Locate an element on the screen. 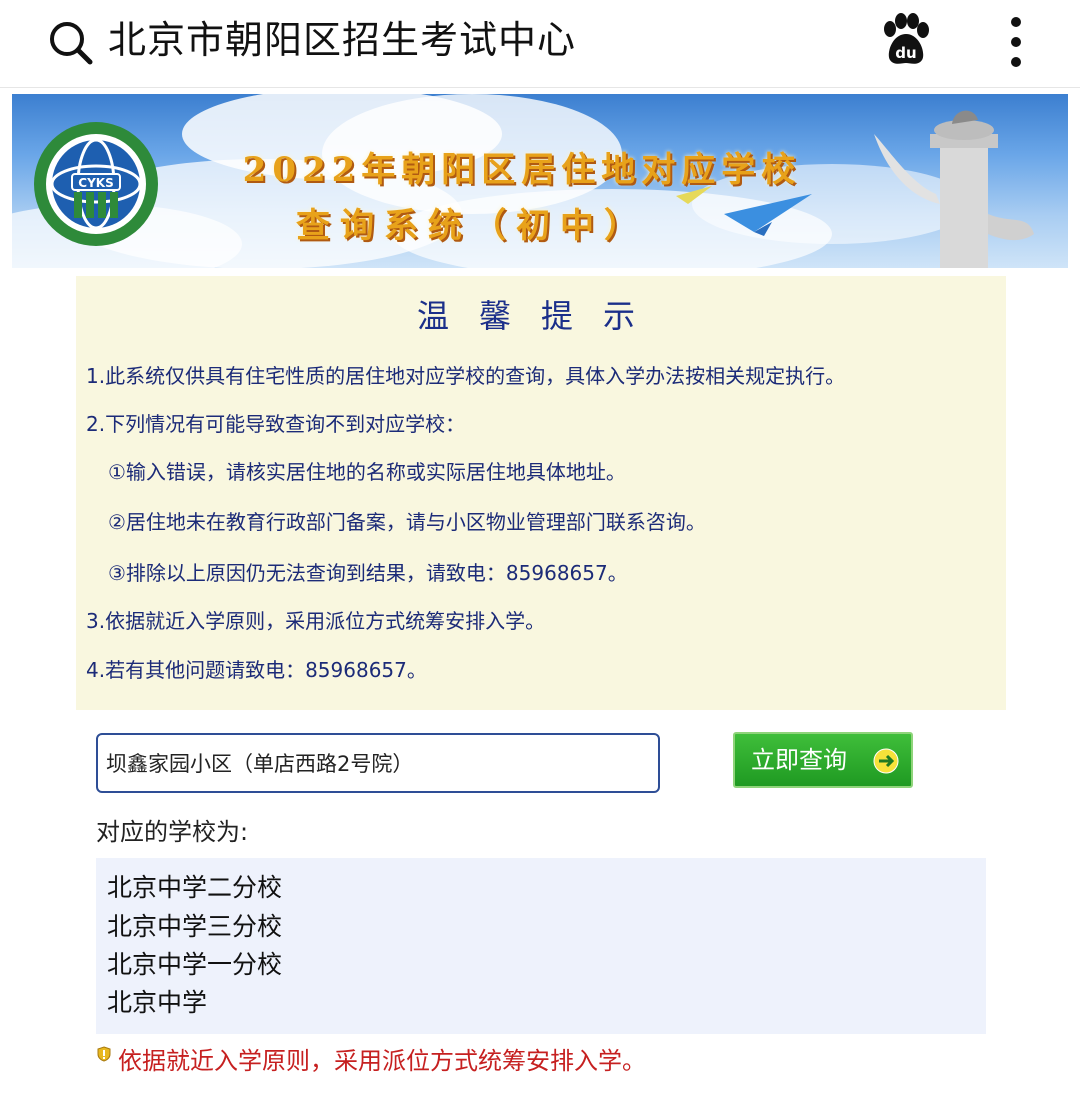  notice-message: 依据就近入学原则，采用派位方式统筹安排入学。 is located at coordinates (546, 1062).